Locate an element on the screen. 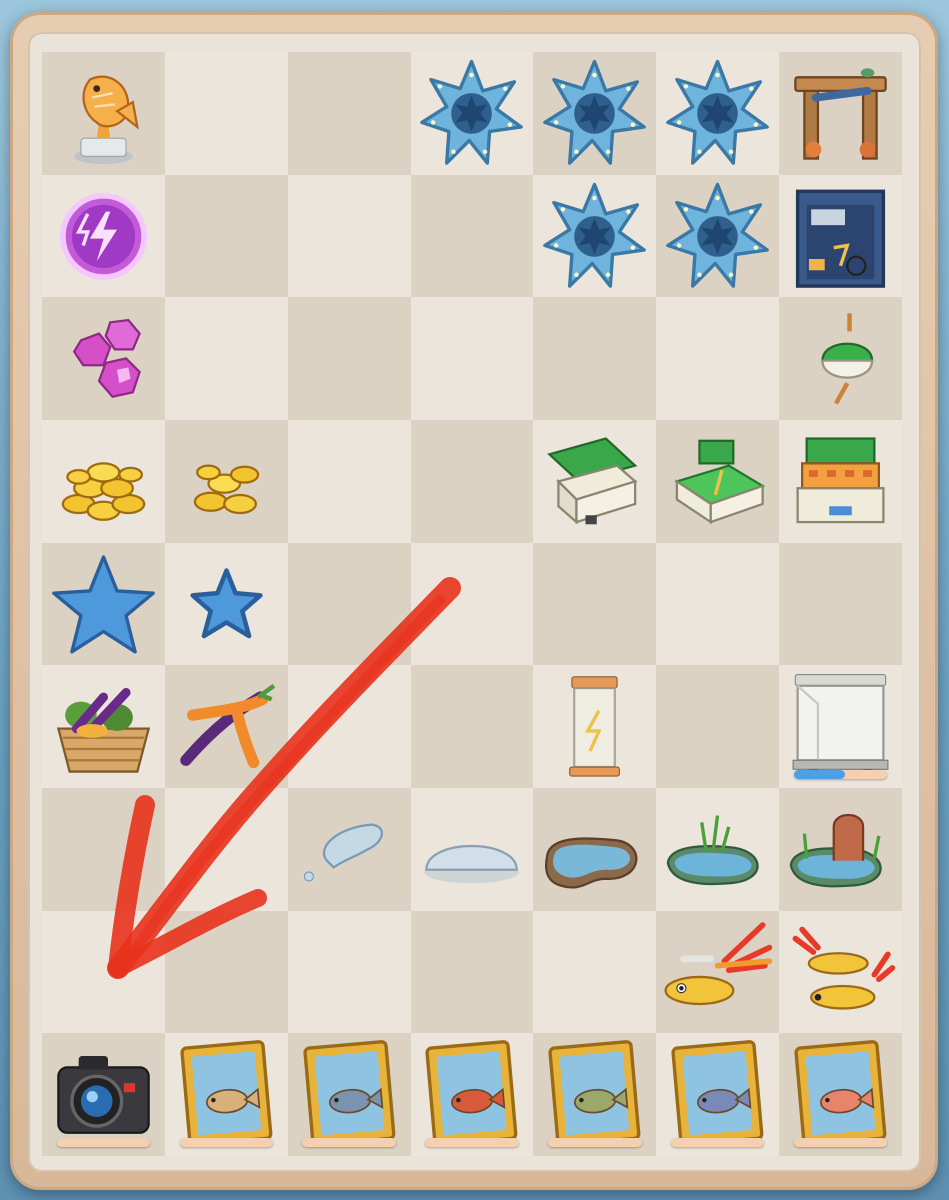 Image resolution: width=949 pixels, height=1200 pixels. tackle-box-closed-icon is located at coordinates (717, 481).